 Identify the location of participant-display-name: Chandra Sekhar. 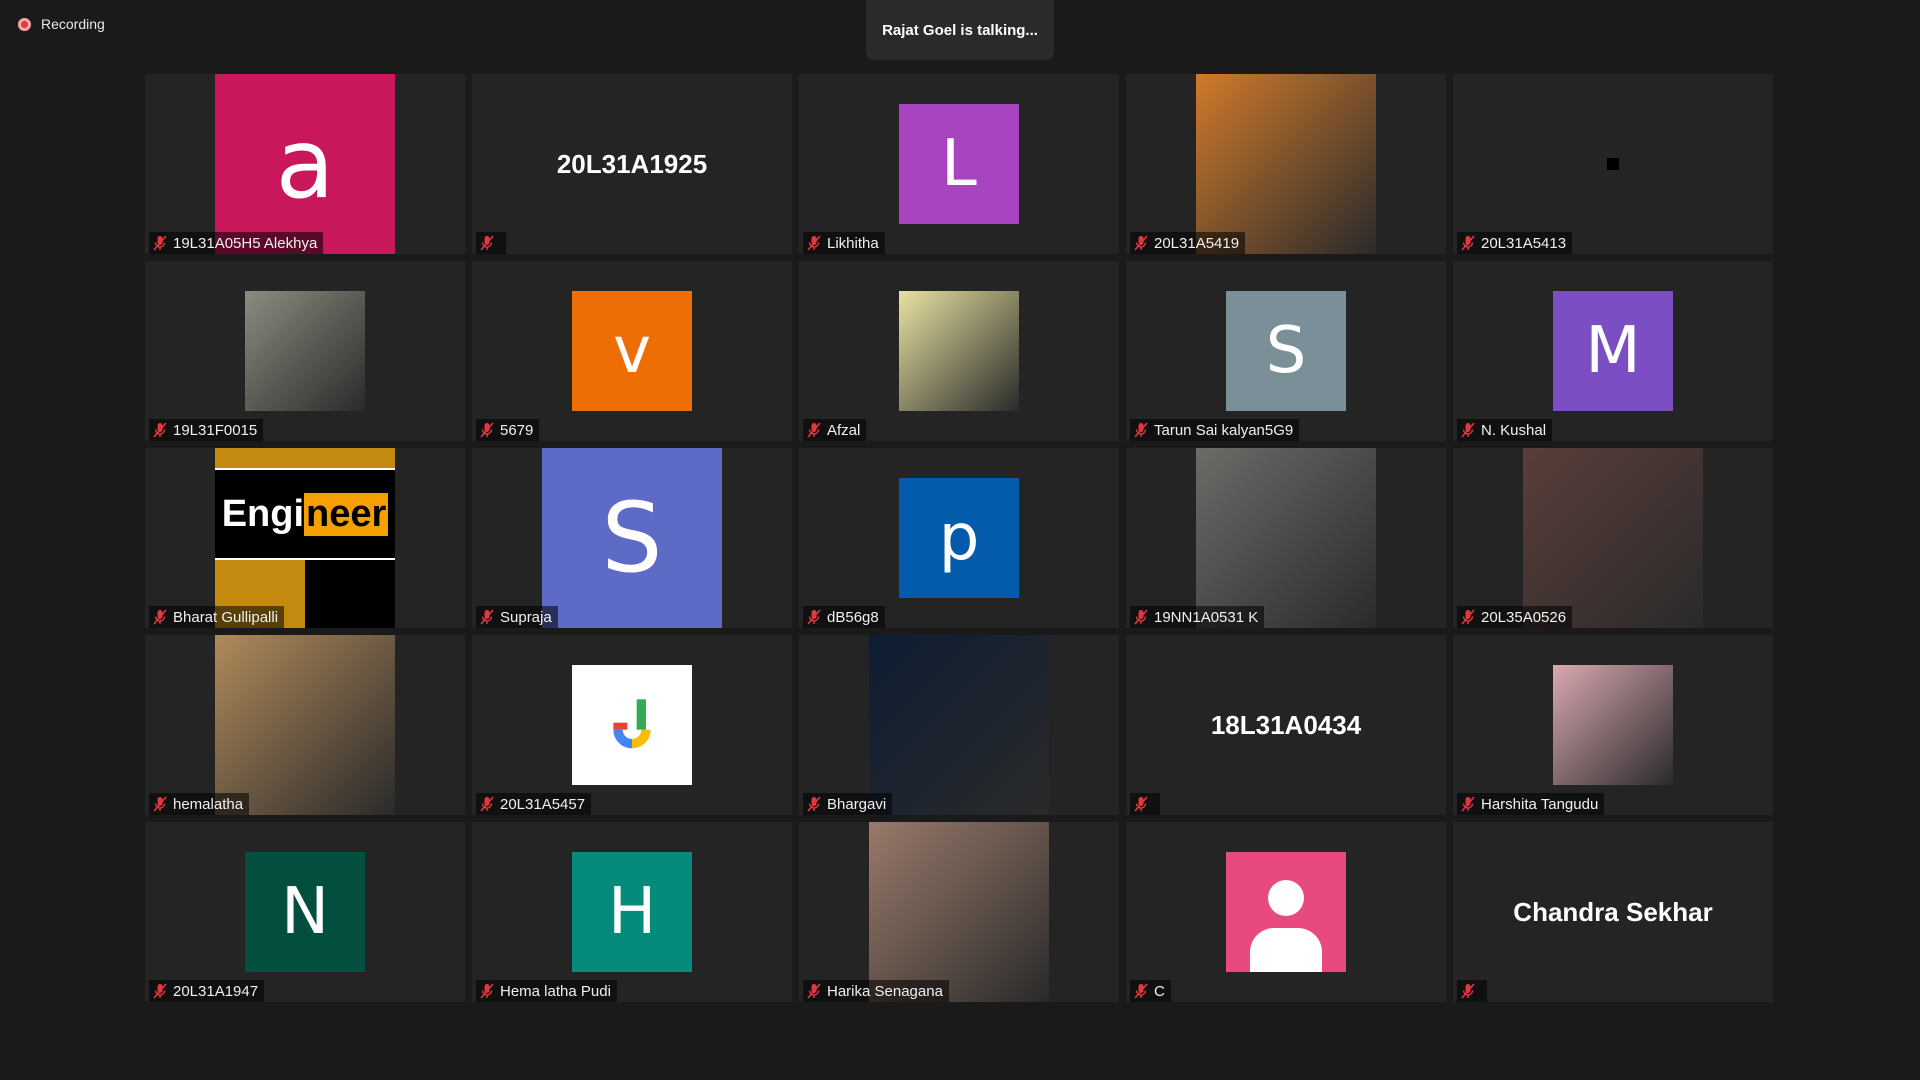
(1613, 911).